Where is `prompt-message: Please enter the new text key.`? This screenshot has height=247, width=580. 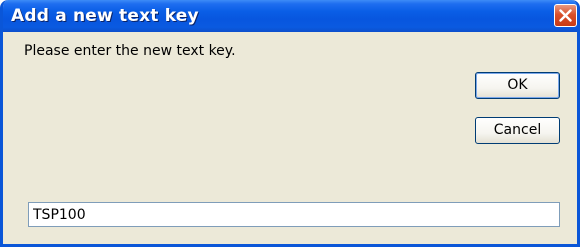 prompt-message: Please enter the new text key. is located at coordinates (130, 51).